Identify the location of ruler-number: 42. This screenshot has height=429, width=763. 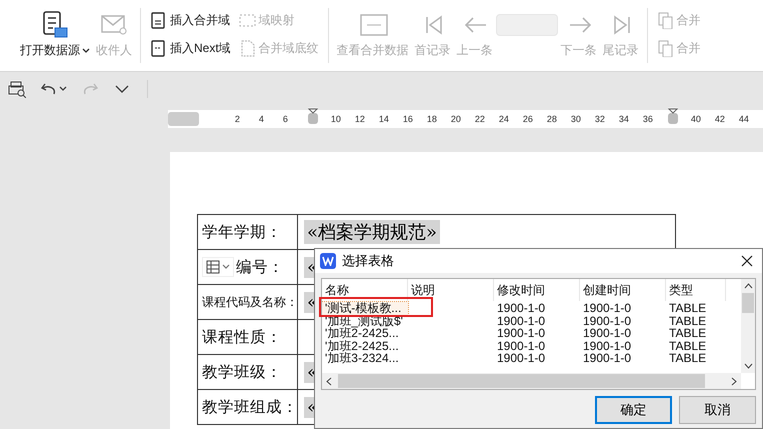
(720, 119).